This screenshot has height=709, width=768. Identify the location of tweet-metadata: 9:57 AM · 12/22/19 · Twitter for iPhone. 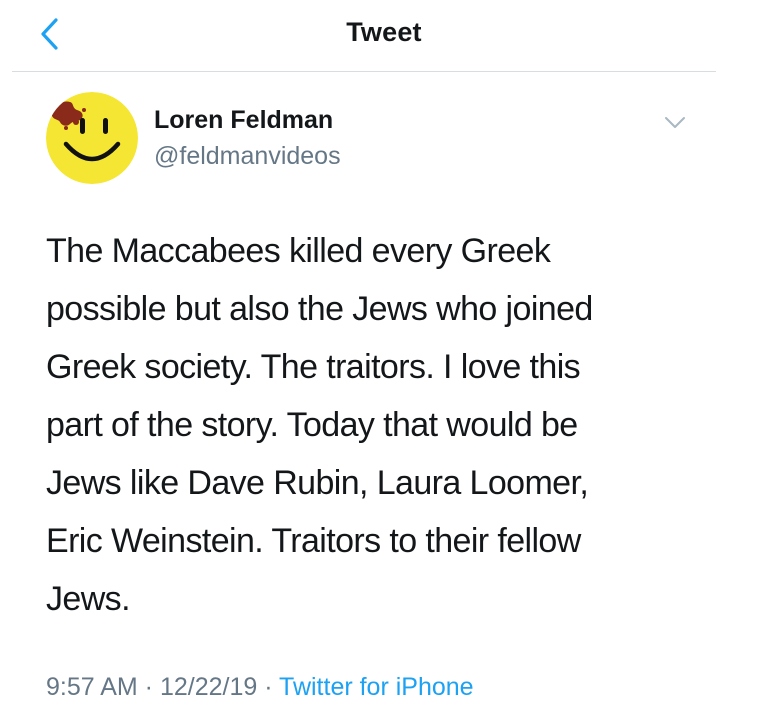
(260, 687).